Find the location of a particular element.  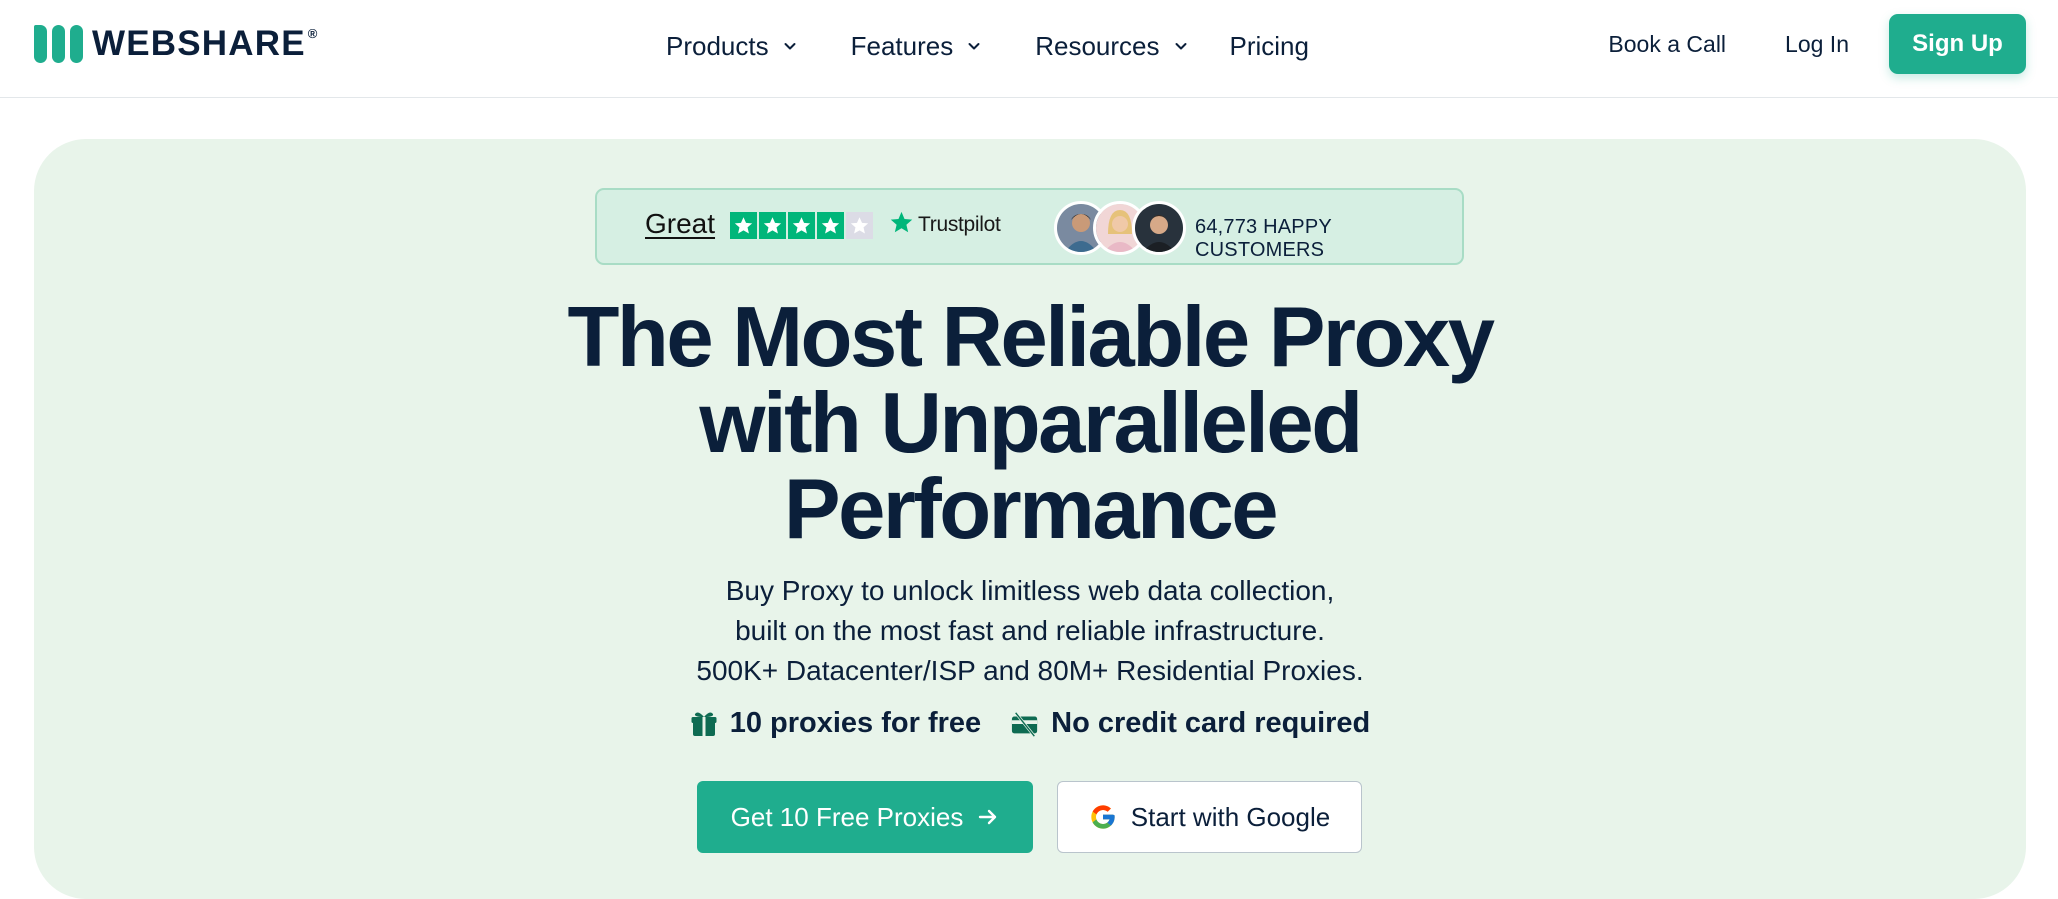

perk-free-proxies: 10 proxies for free is located at coordinates (835, 723).